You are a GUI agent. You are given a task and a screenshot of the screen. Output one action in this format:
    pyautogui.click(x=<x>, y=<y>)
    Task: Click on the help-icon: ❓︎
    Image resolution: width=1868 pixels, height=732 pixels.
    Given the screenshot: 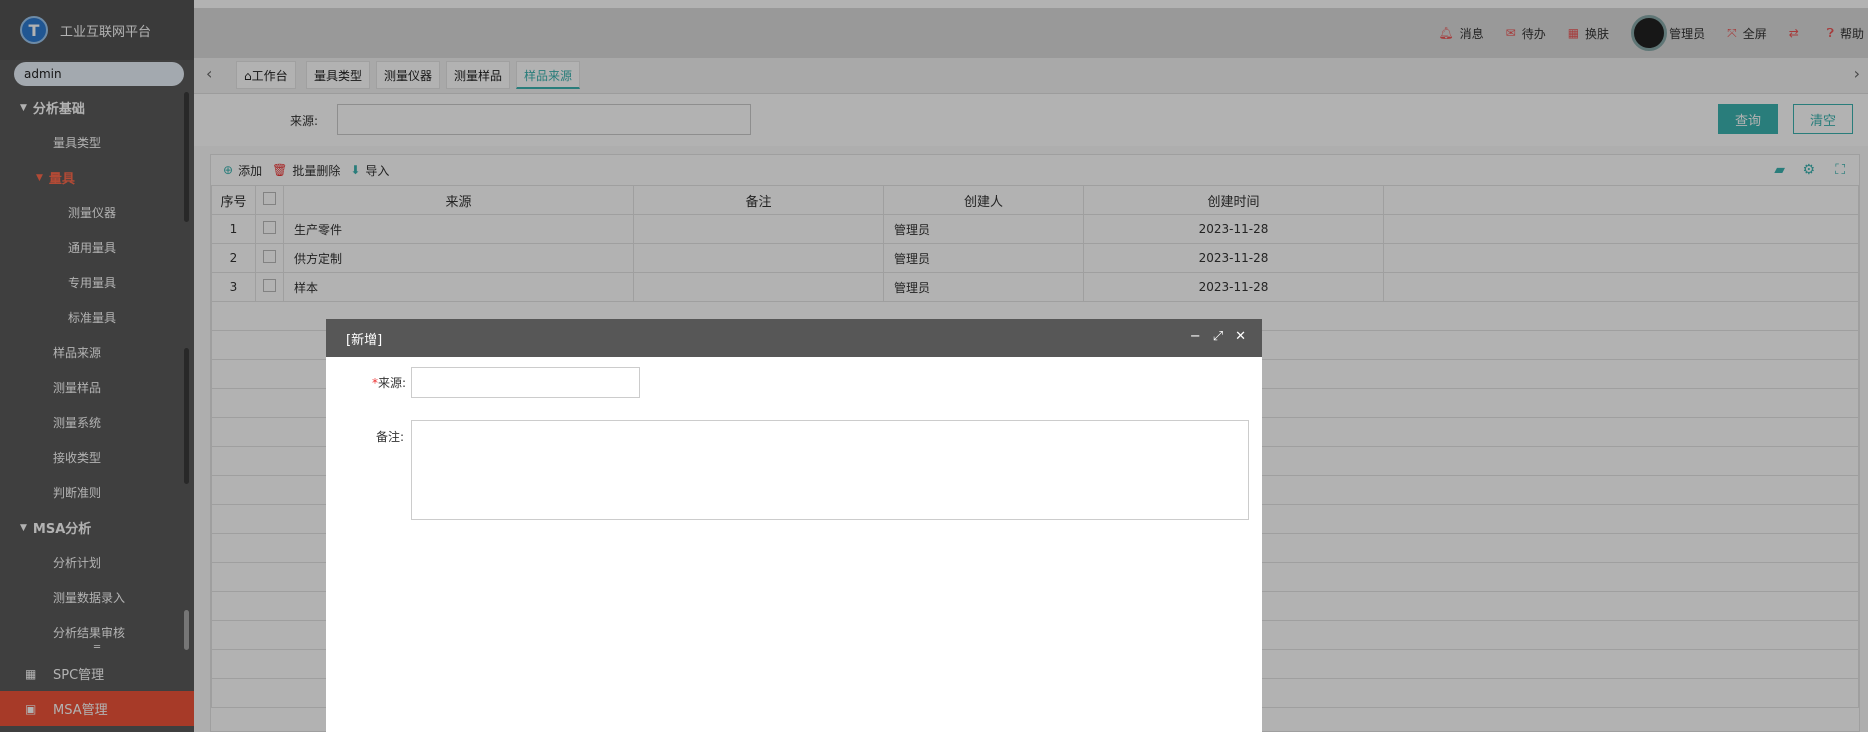 What is the action you would take?
    pyautogui.click(x=1830, y=32)
    